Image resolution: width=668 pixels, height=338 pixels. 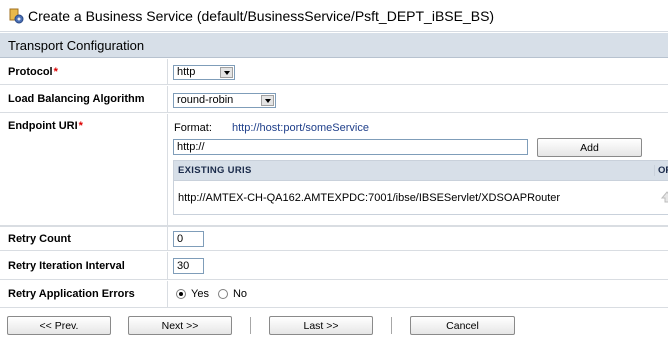 What do you see at coordinates (84, 71) in the screenshot?
I see `protocol-label: Protocol *` at bounding box center [84, 71].